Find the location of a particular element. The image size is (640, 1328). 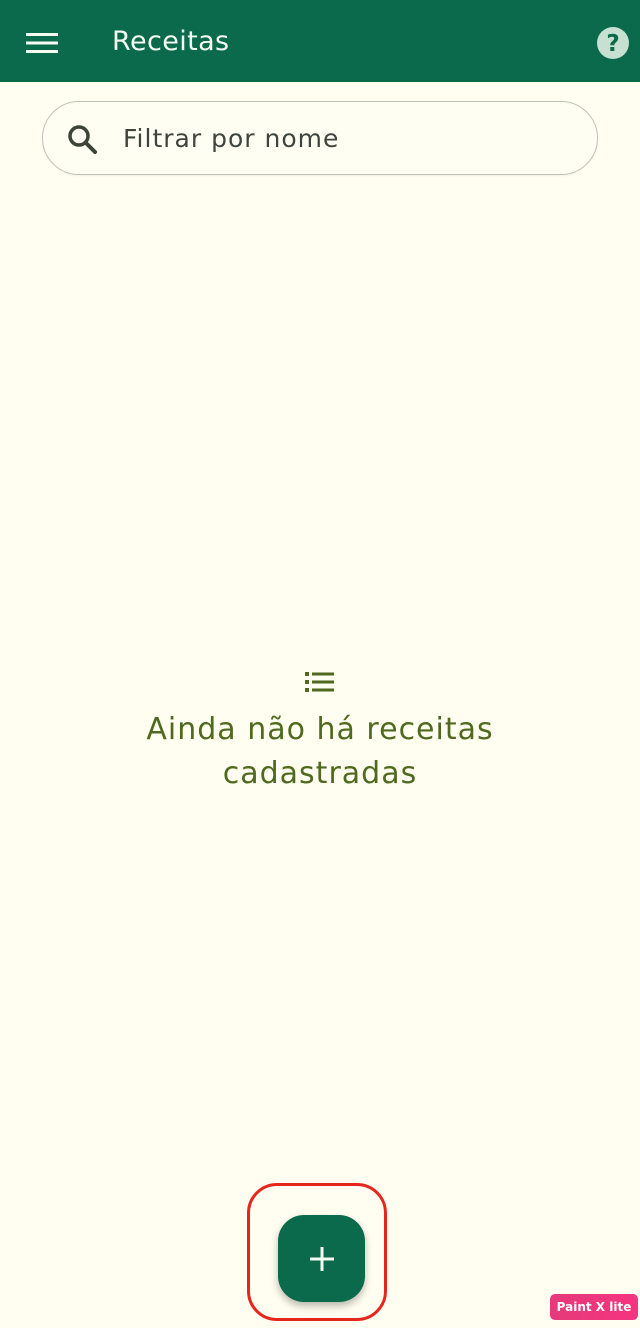

search-icon is located at coordinates (82, 139).